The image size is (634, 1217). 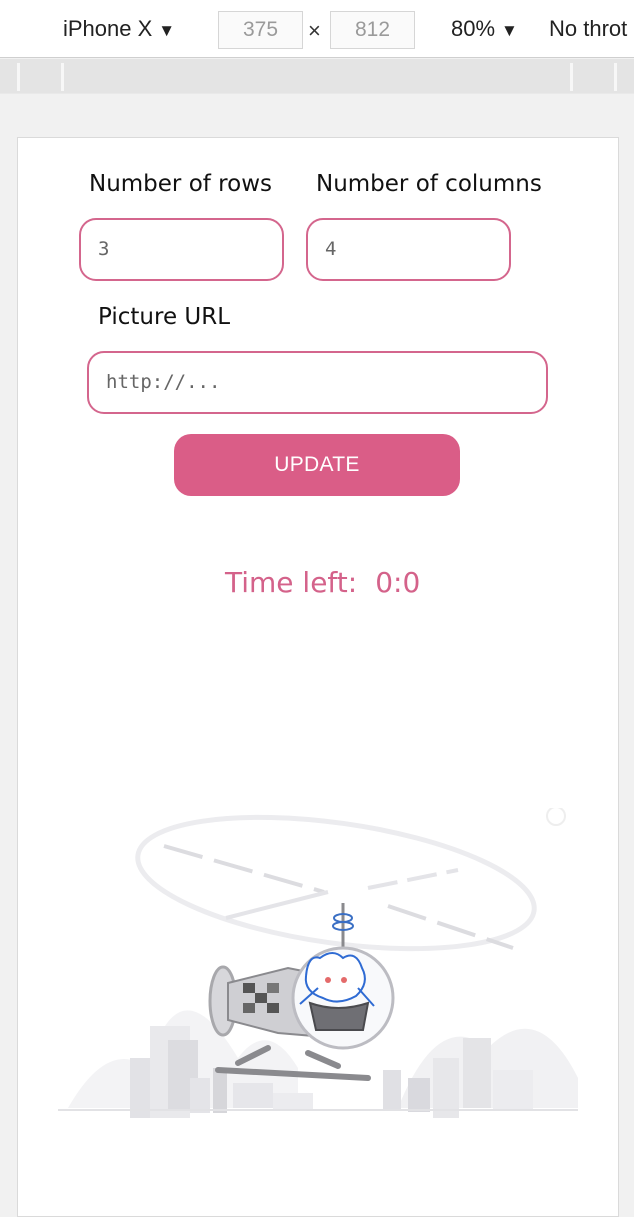 What do you see at coordinates (408, 249) in the screenshot?
I see `columns-input: 4` at bounding box center [408, 249].